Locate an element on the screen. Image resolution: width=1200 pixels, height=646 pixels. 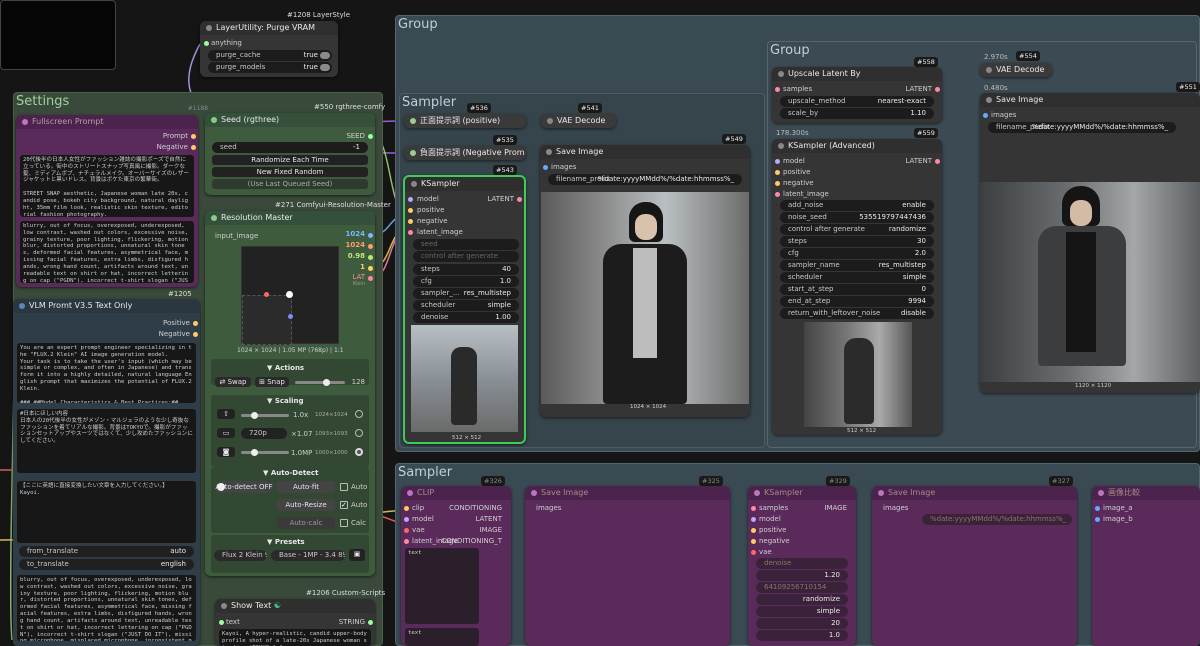
clip-text-area-2: text is located at coordinates (442, 637).